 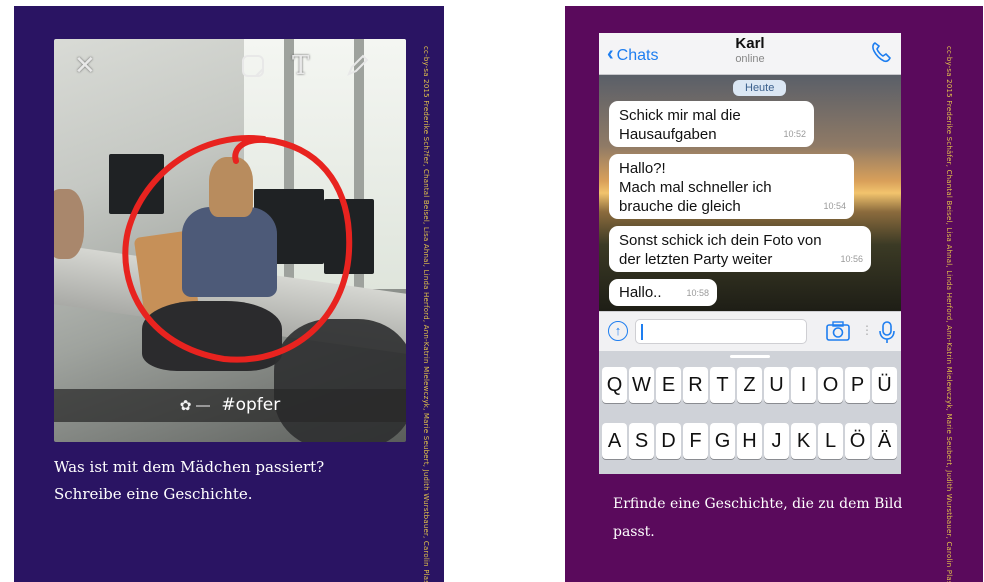 What do you see at coordinates (300, 66) in the screenshot?
I see `text-icon: T` at bounding box center [300, 66].